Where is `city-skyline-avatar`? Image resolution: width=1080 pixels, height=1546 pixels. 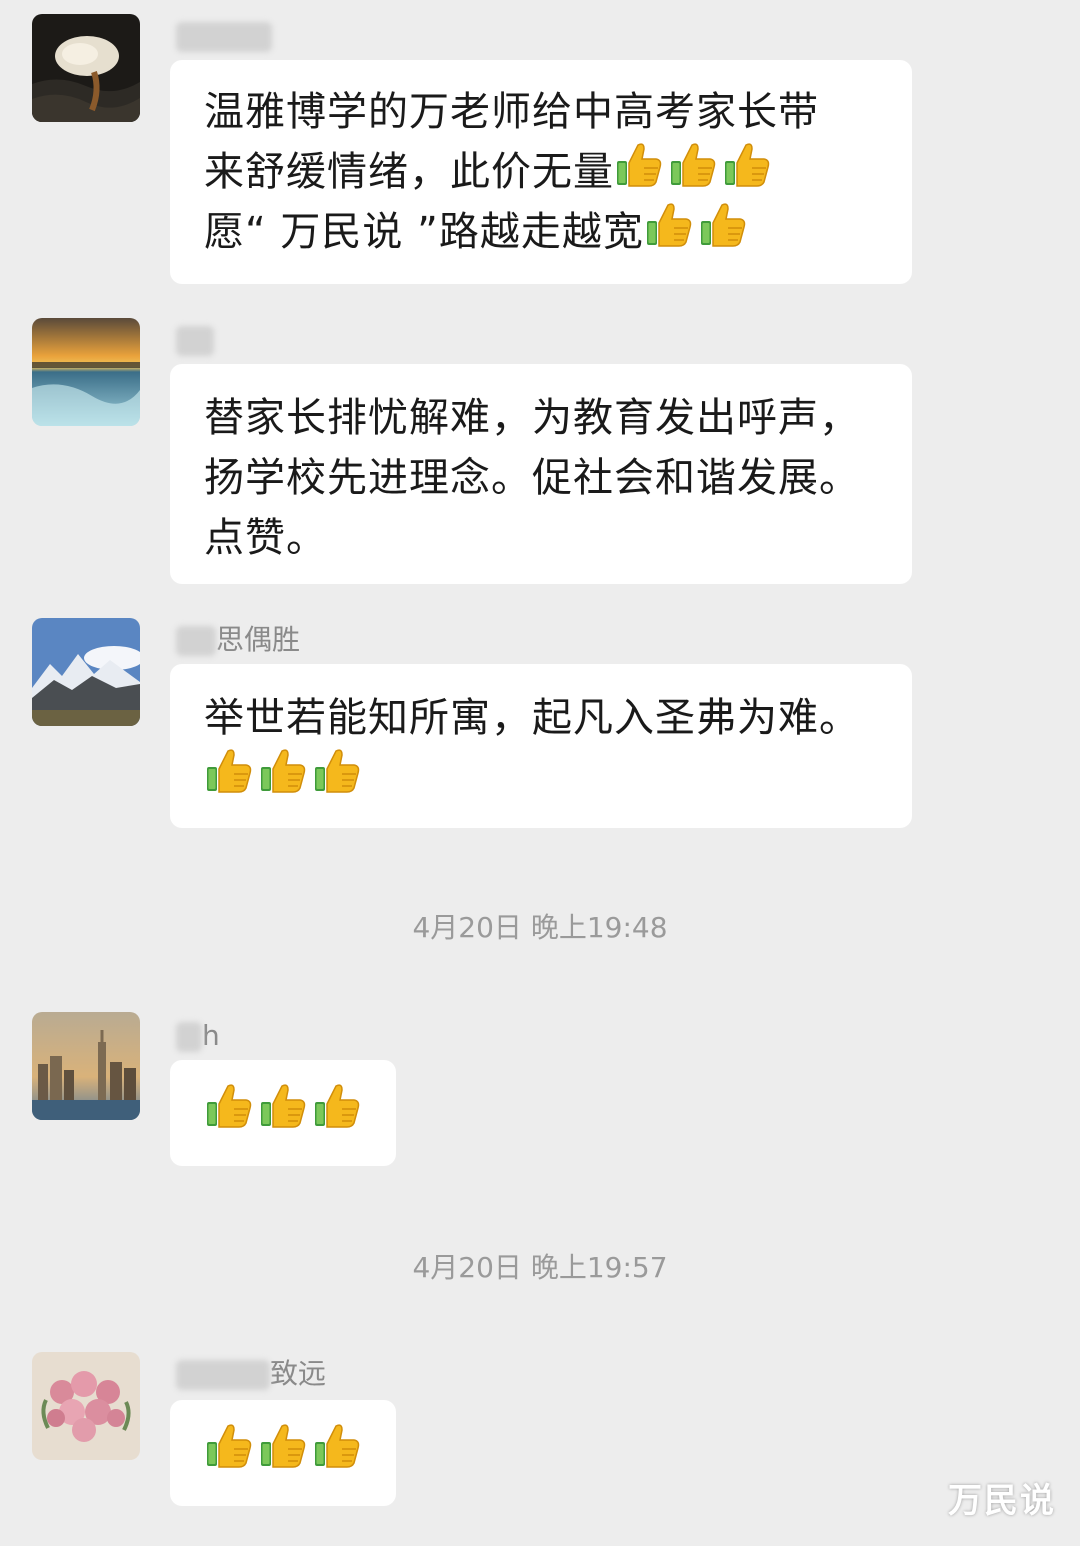
city-skyline-avatar is located at coordinates (86, 1066).